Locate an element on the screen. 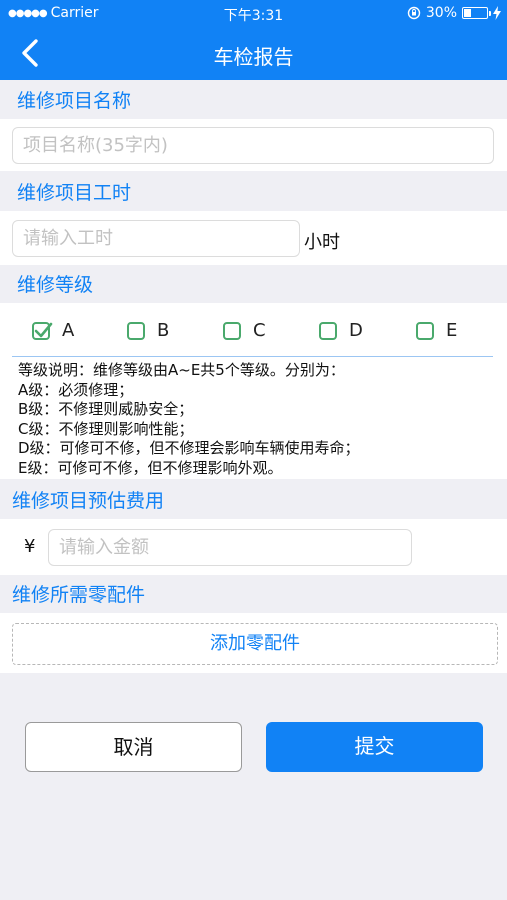 The image size is (507, 900). grade-description-line: B级：不修理则威胁安全； is located at coordinates (106, 409).